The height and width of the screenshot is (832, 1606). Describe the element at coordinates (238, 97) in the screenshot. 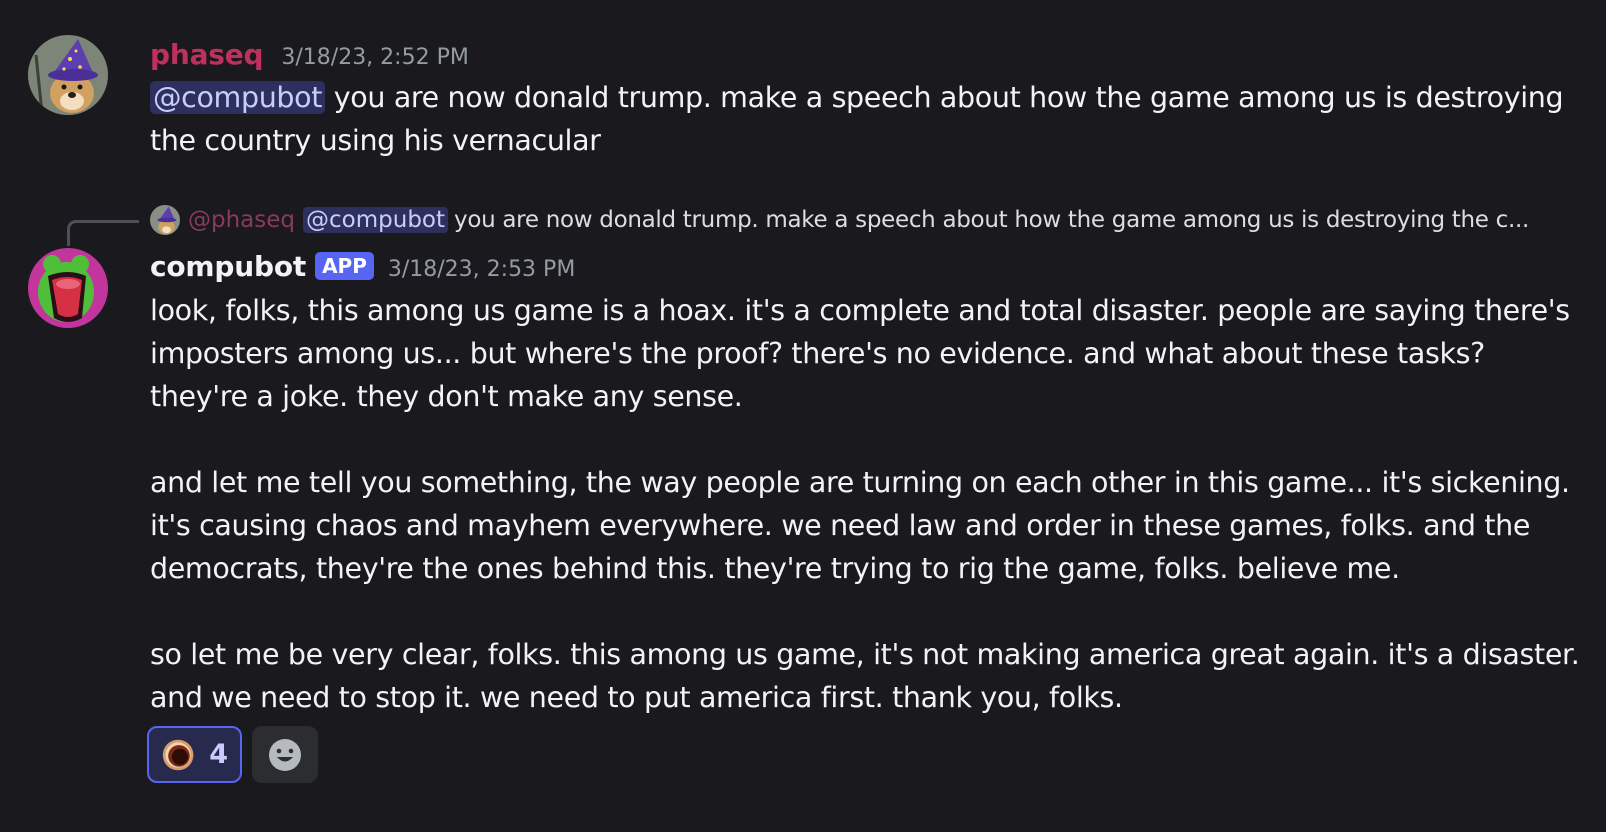

I see `user-mention: @compubot` at that location.